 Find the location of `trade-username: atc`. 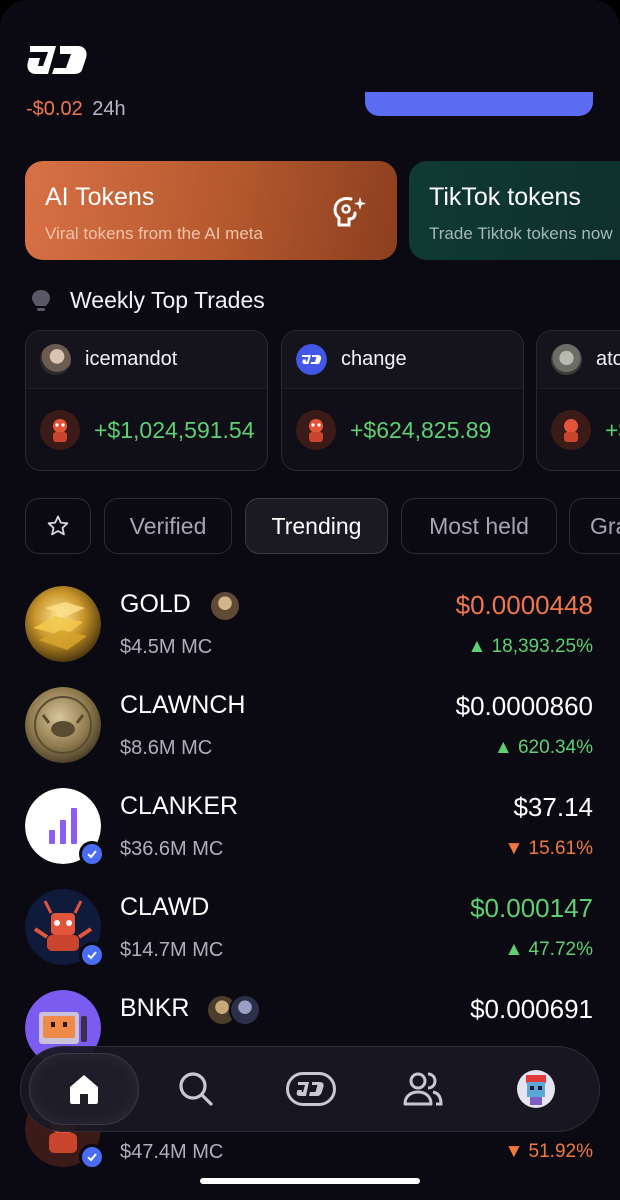

trade-username: atc is located at coordinates (608, 359).